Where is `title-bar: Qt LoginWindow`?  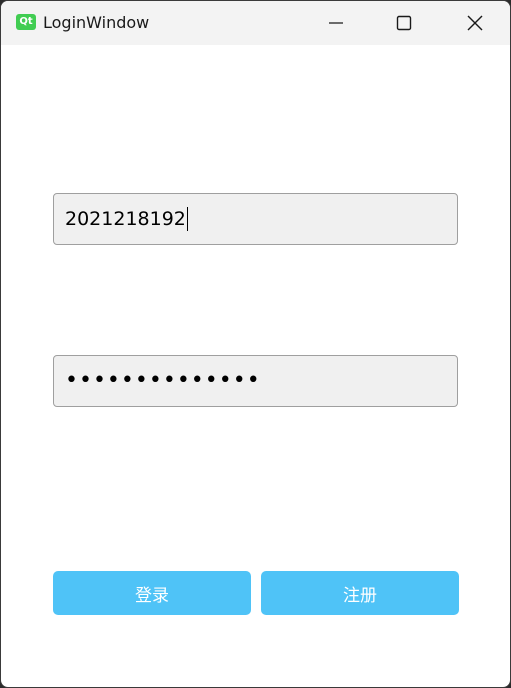 title-bar: Qt LoginWindow is located at coordinates (255, 23).